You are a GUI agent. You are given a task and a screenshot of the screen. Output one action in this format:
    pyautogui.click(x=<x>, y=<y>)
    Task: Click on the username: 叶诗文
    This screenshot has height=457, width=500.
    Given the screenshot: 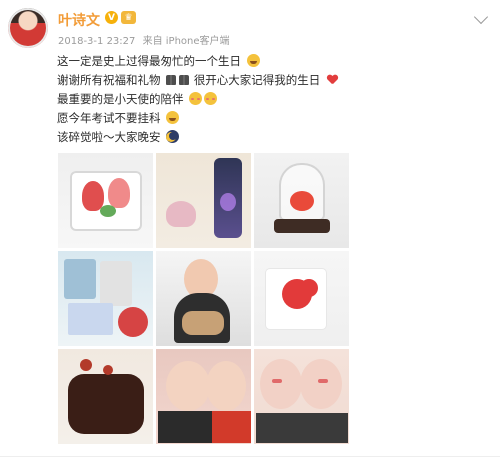 What is the action you would take?
    pyautogui.click(x=79, y=20)
    